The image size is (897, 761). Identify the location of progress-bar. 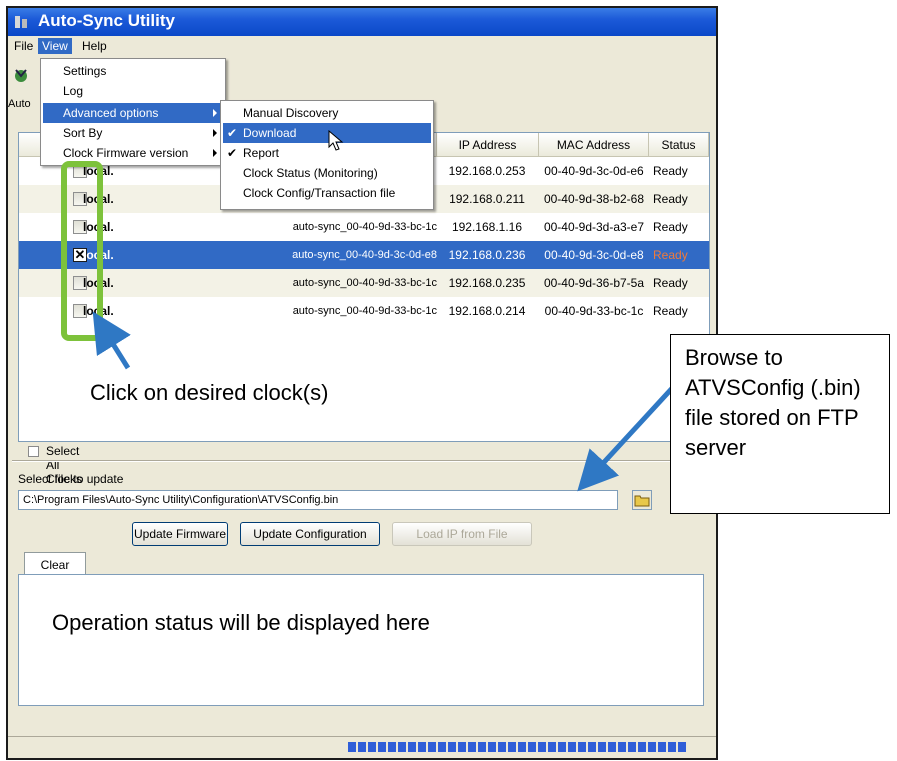
(528, 746).